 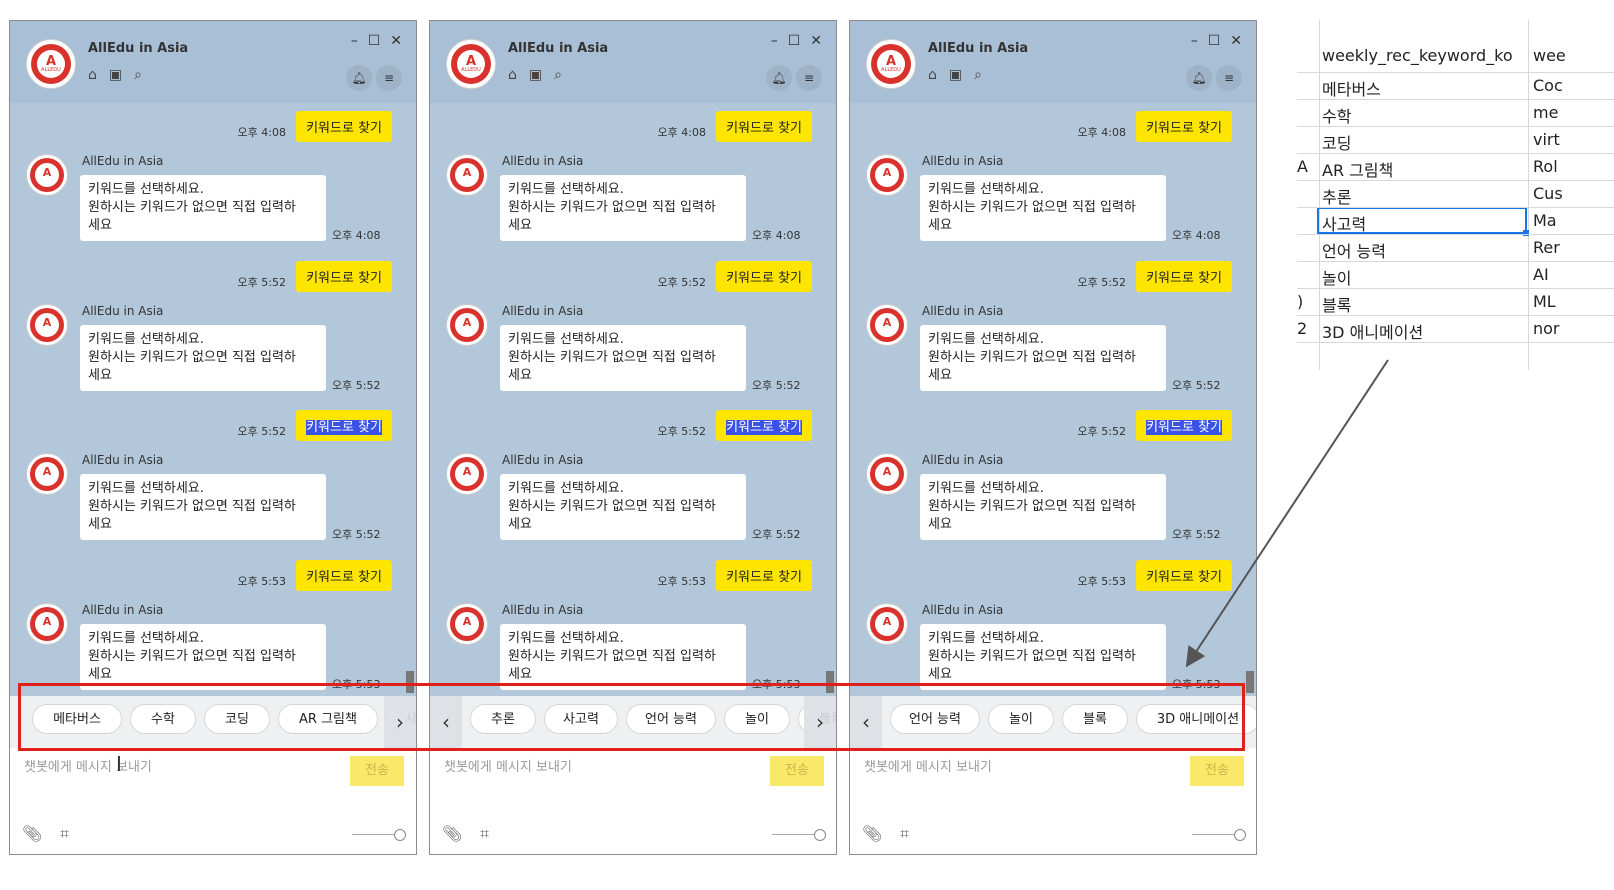 I want to click on column-header-en: wee, so click(x=1549, y=55).